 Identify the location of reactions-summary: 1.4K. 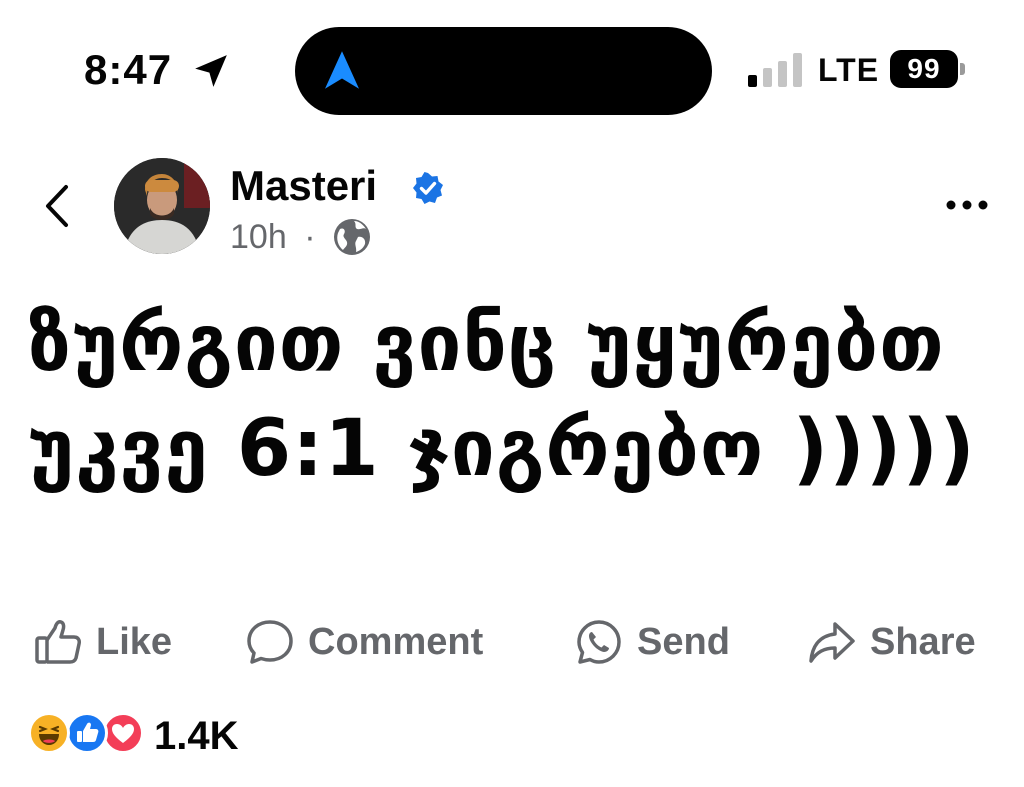
(178, 737).